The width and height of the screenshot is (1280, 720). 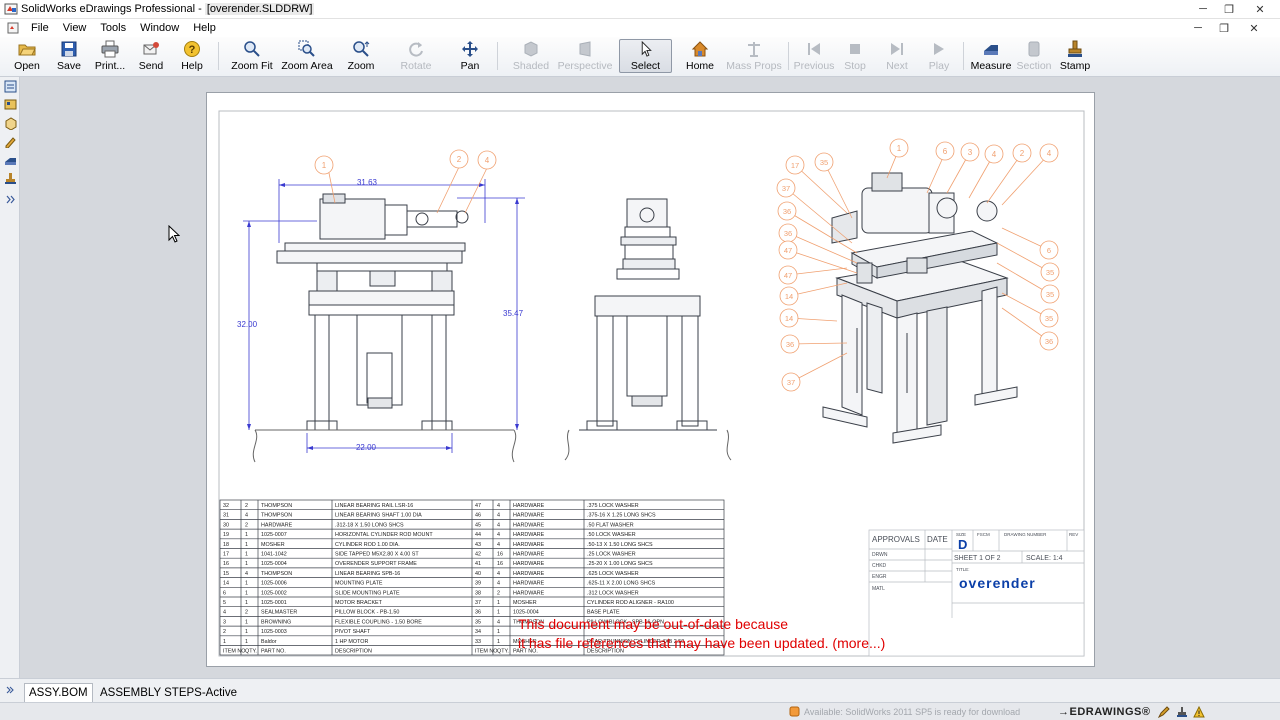 What do you see at coordinates (274, 564) in the screenshot?
I see `bom-cell: 1025-0004` at bounding box center [274, 564].